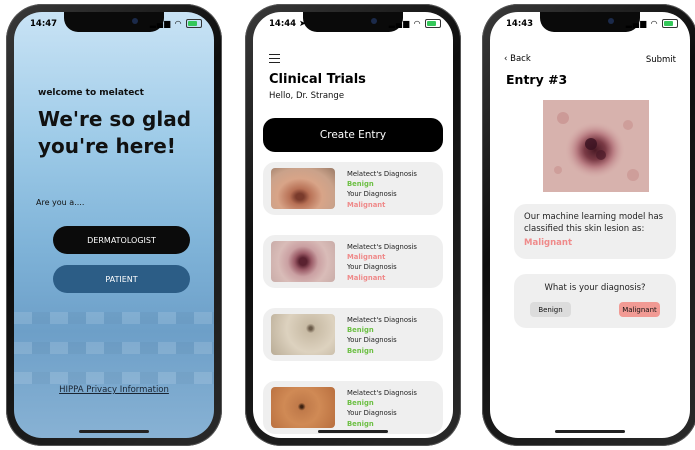 This screenshot has width=695, height=450. I want to click on back-label: Back, so click(520, 59).